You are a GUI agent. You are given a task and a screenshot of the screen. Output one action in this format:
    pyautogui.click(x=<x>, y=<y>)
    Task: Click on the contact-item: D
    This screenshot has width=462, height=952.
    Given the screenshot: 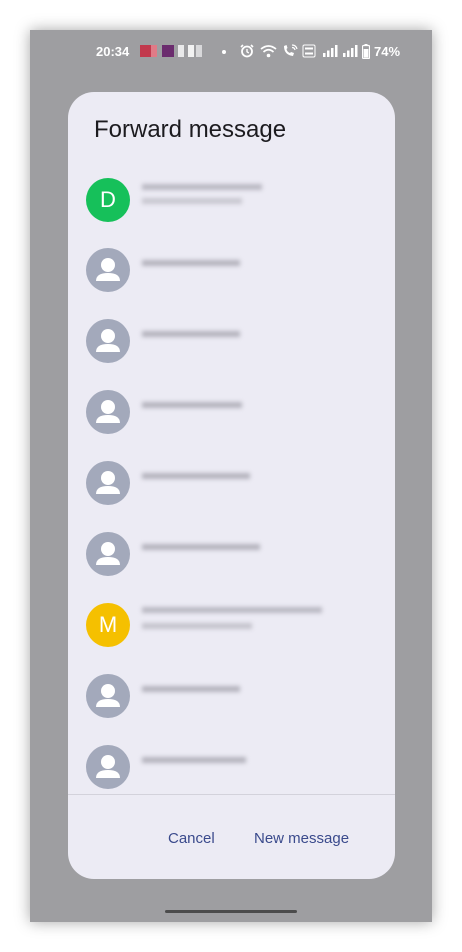 What is the action you would take?
    pyautogui.click(x=231, y=200)
    